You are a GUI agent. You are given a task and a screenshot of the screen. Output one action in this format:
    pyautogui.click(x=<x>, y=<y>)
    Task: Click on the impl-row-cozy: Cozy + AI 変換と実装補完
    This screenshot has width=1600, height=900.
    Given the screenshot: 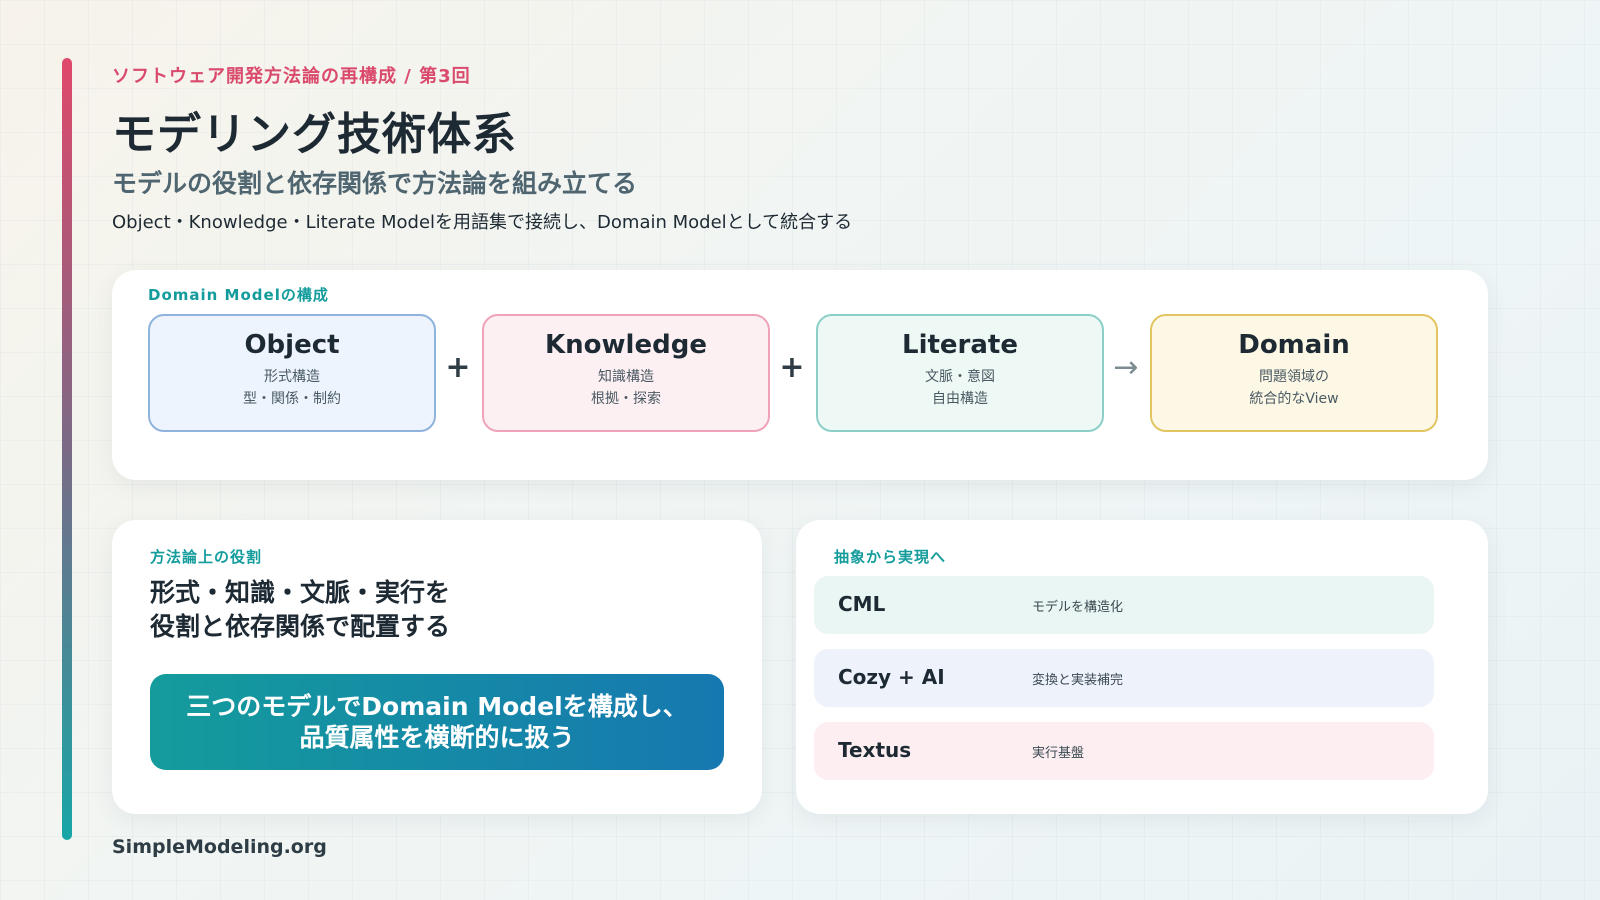 What is the action you would take?
    pyautogui.click(x=1124, y=678)
    